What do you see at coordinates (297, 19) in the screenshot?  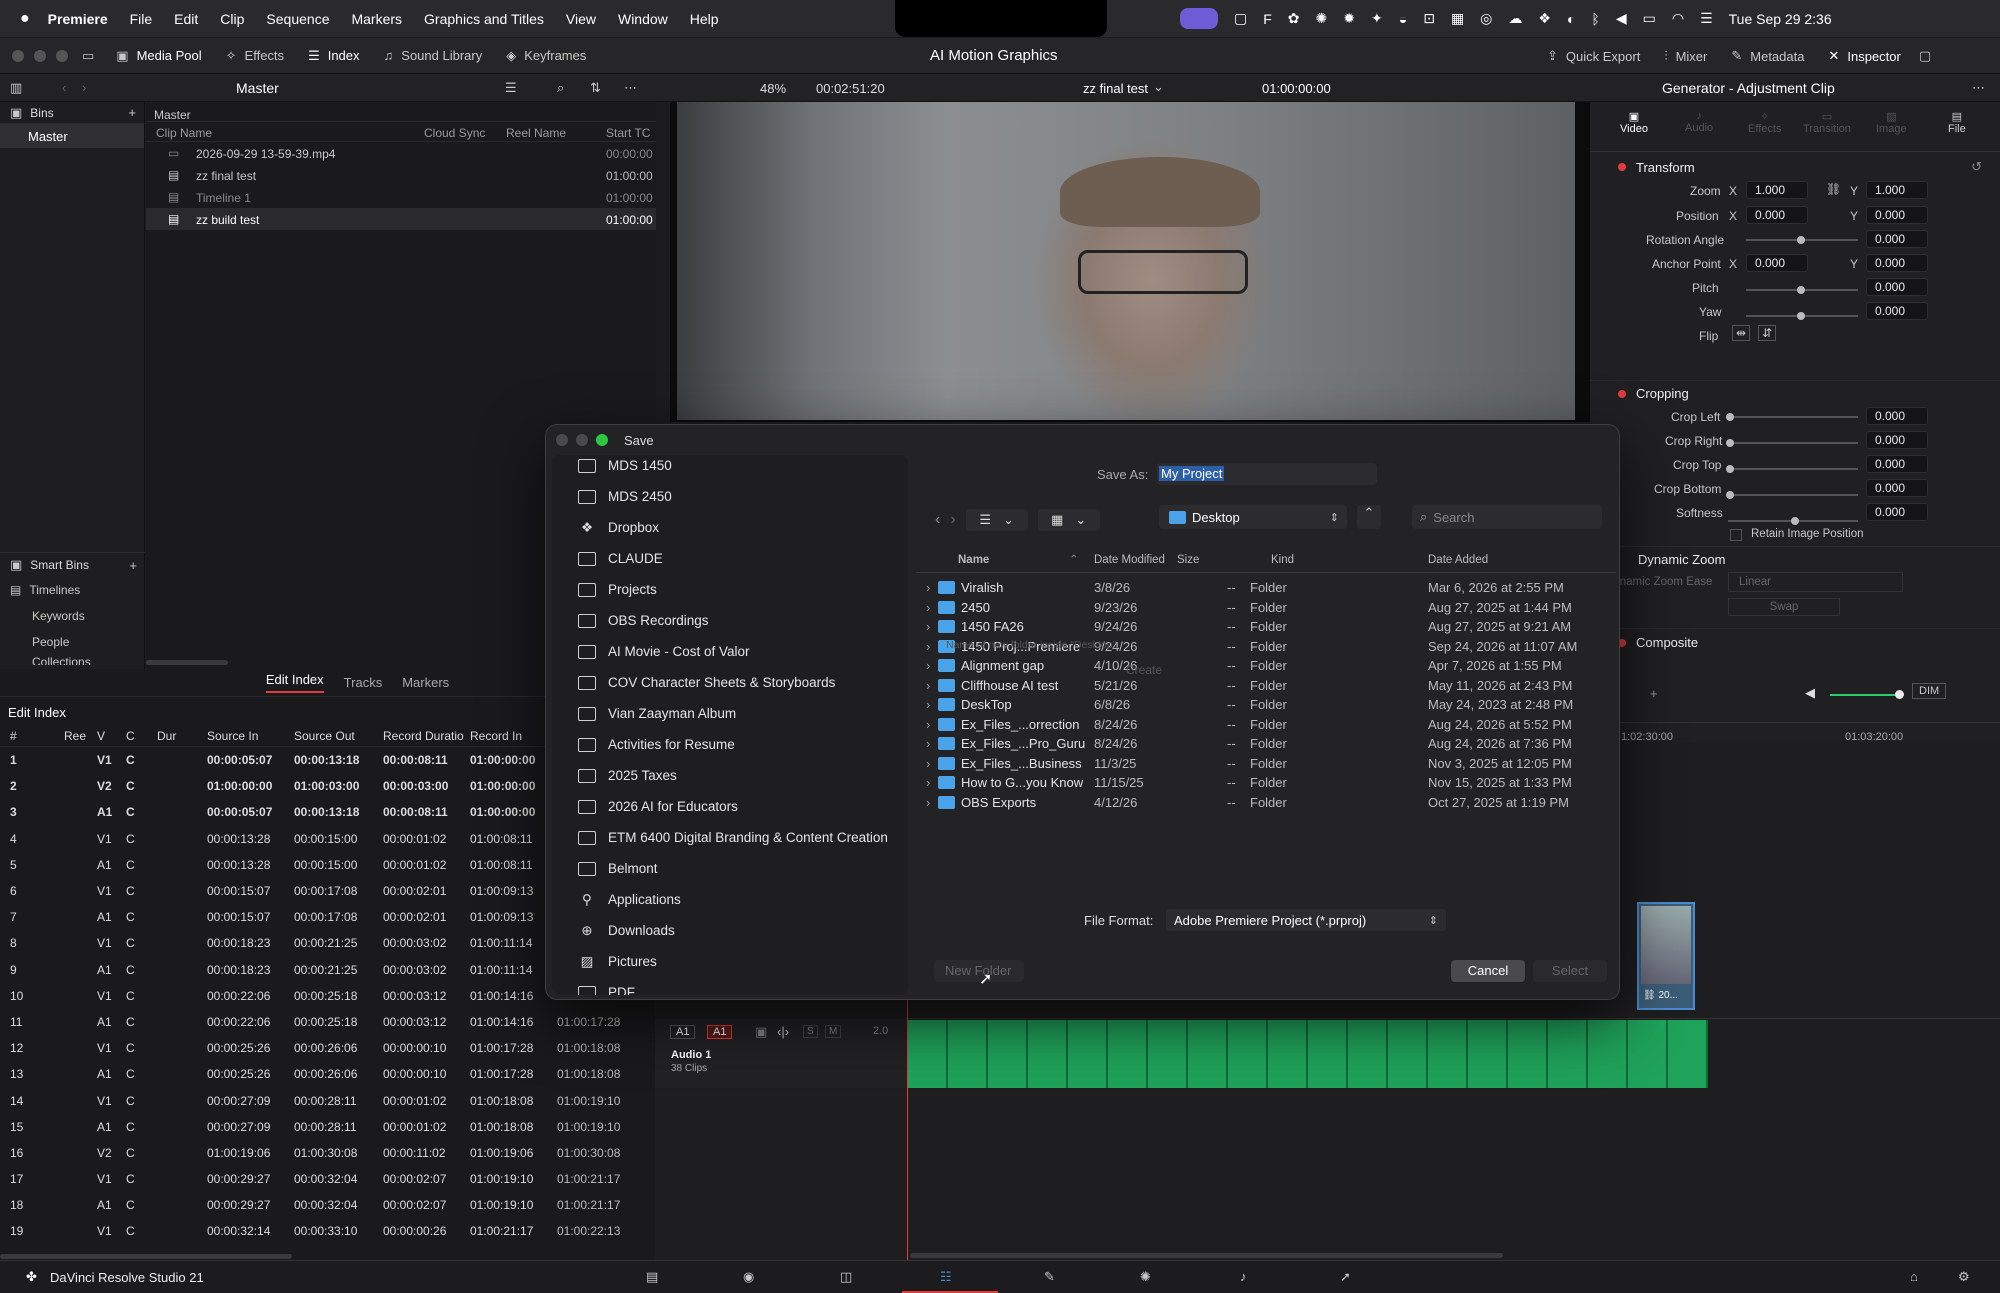 I see `menu-sequence: Sequence` at bounding box center [297, 19].